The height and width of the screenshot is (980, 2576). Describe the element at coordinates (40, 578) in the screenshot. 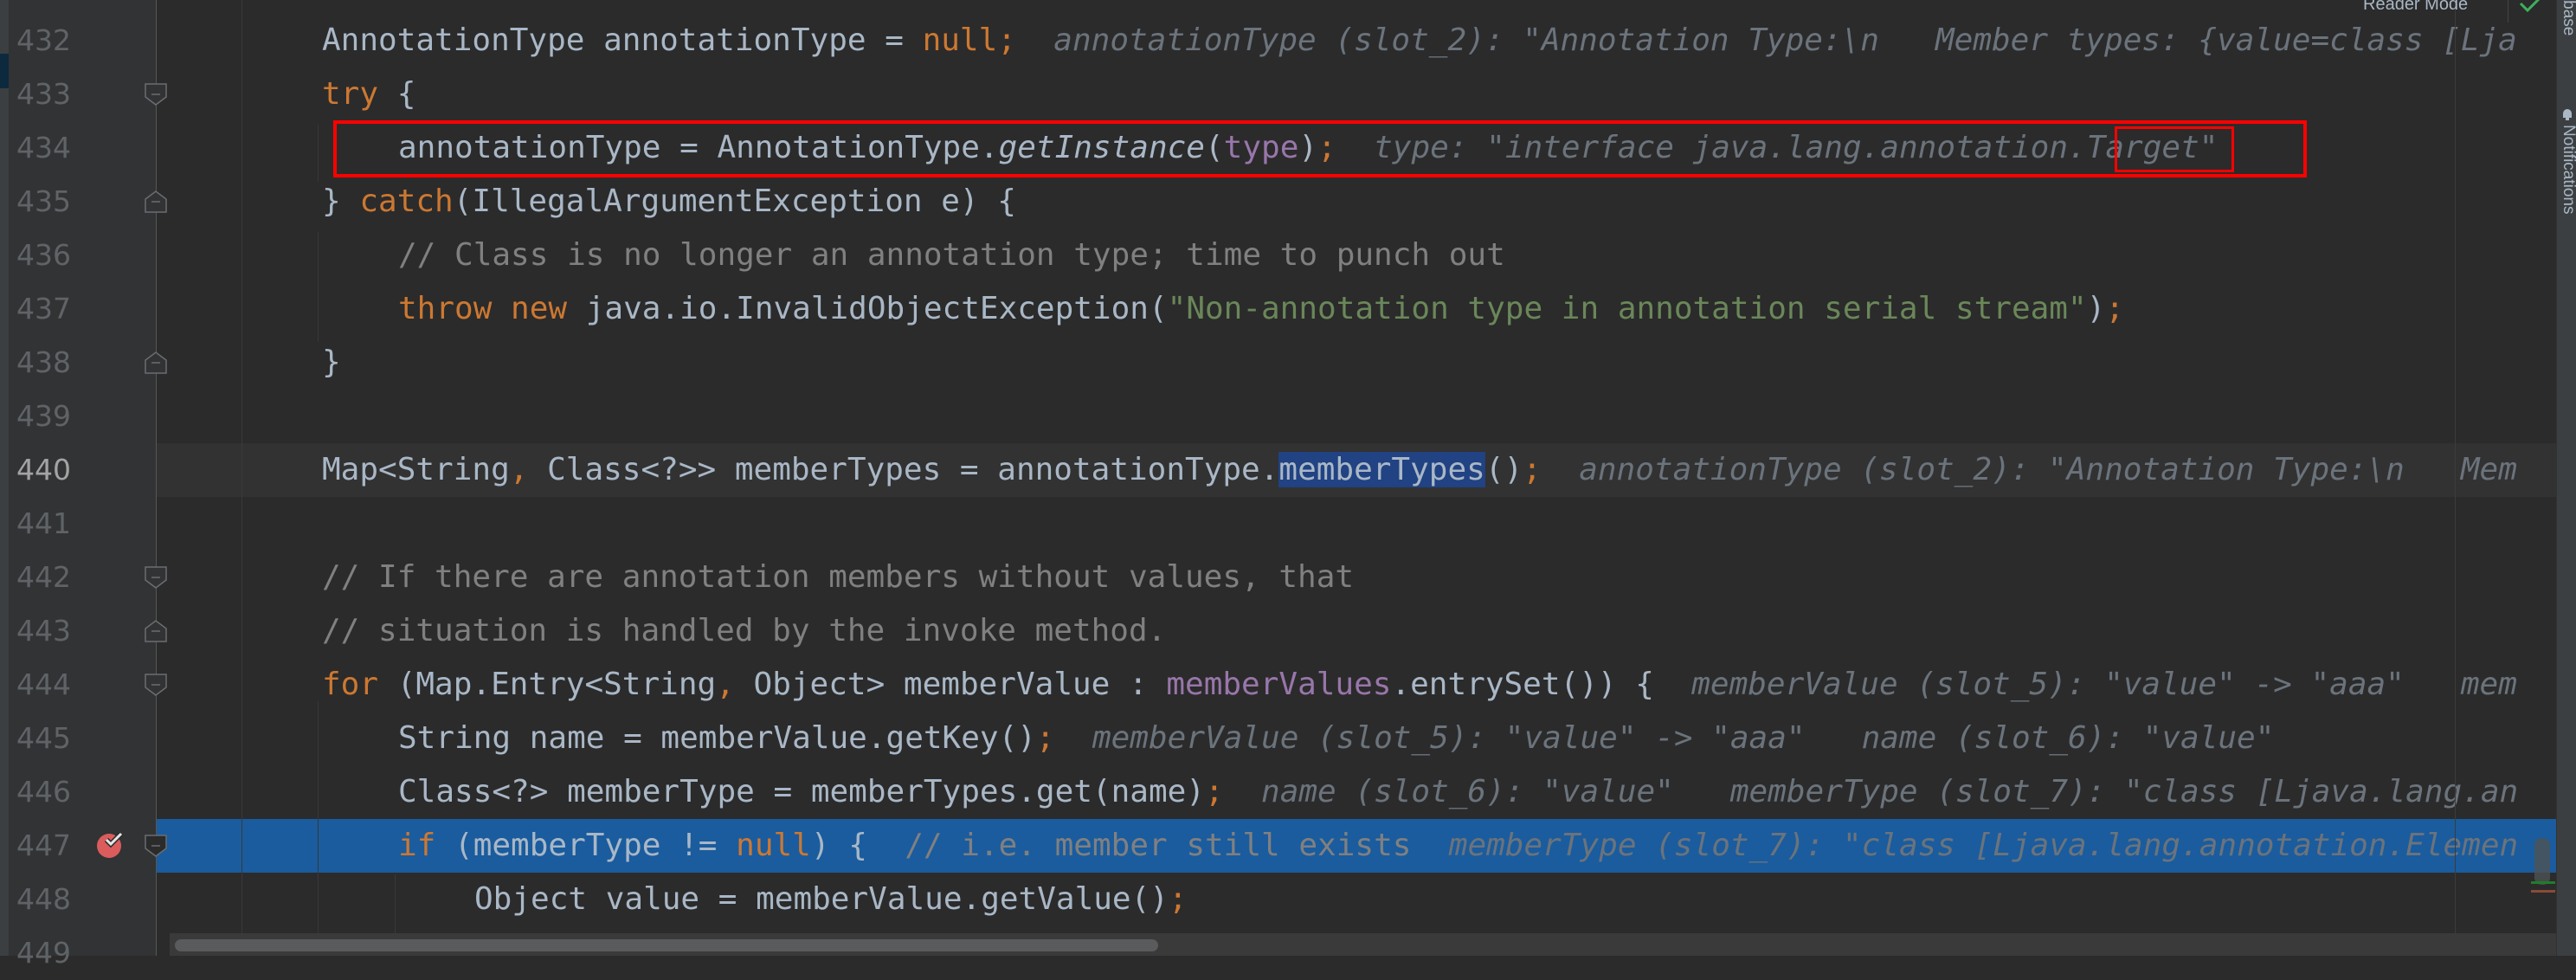

I see `line-number: 442` at that location.